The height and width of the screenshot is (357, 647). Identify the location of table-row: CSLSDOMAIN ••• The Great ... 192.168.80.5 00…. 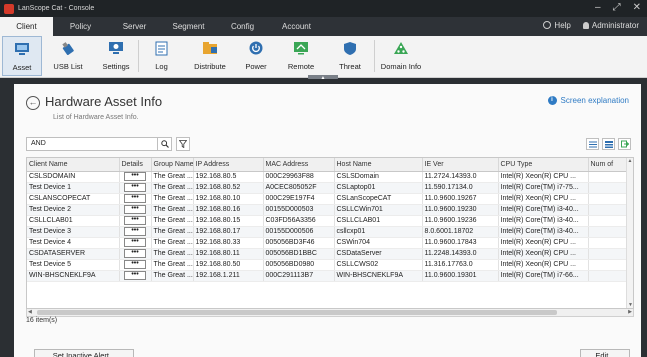
(330, 177).